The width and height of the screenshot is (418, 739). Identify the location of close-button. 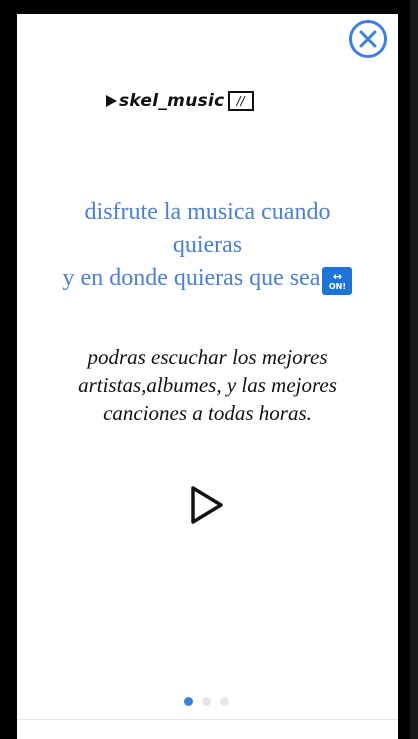
(368, 39).